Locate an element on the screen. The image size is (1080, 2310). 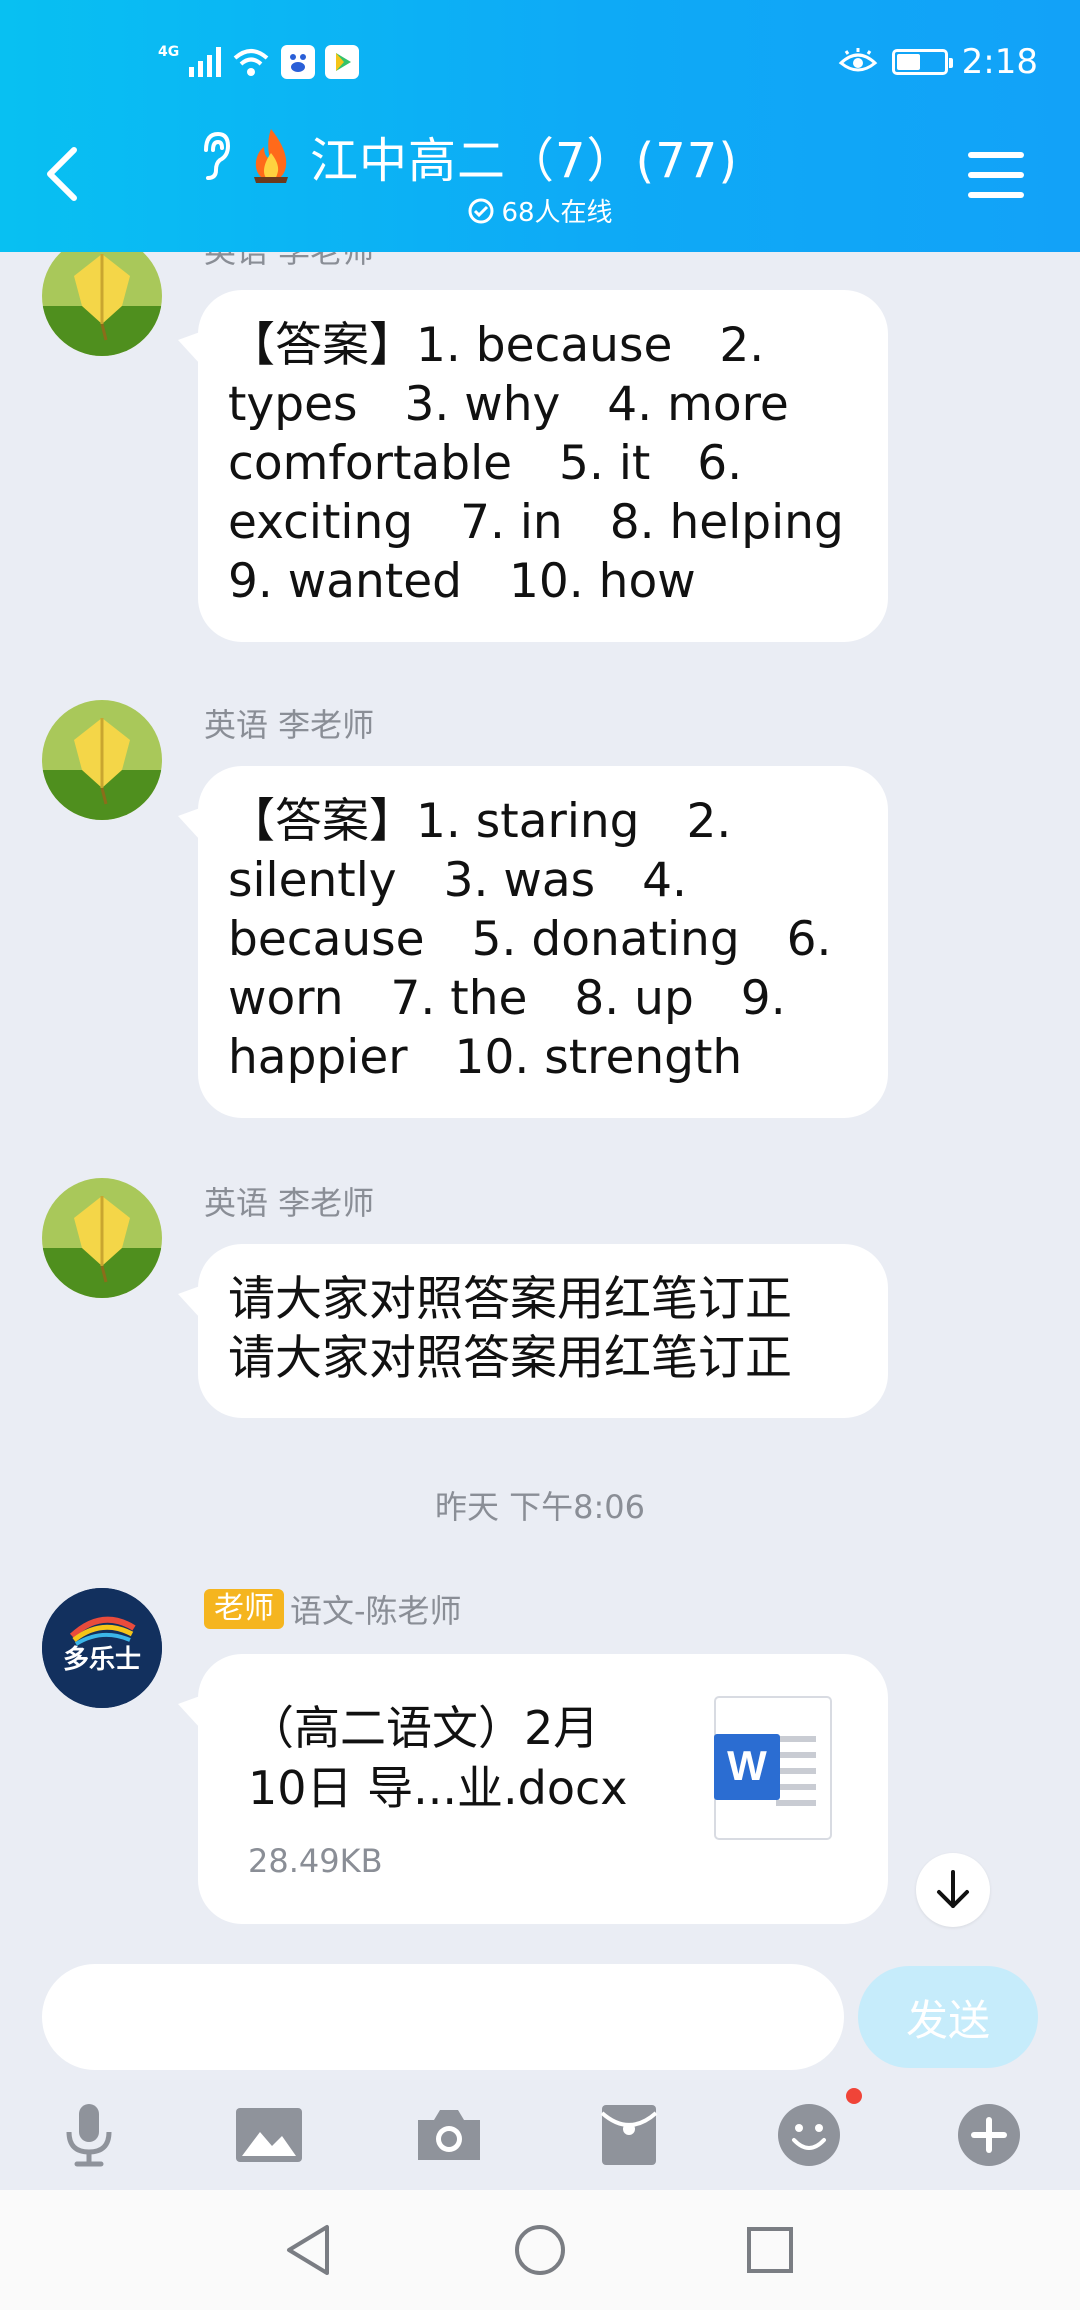
check-circle-icon is located at coordinates (481, 210).